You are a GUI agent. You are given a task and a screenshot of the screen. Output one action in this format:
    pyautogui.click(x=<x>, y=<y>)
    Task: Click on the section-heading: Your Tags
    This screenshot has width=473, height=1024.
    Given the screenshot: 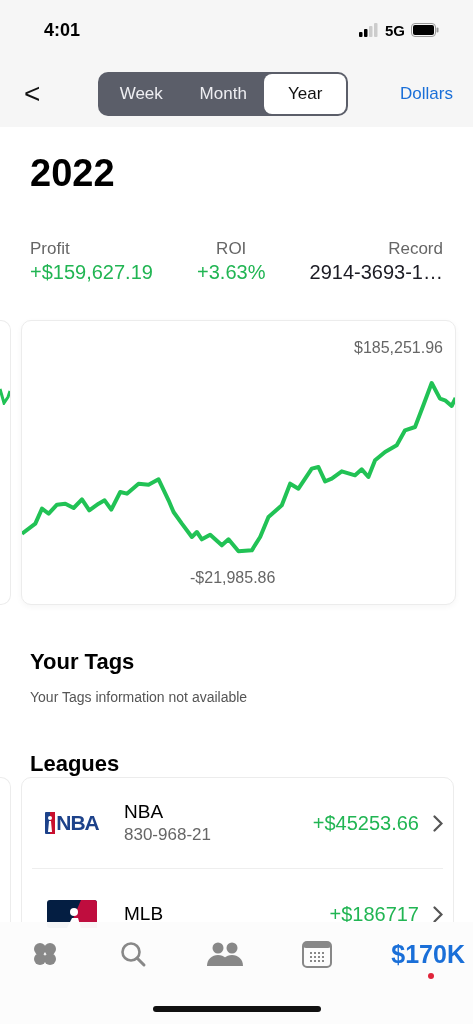 What is the action you would take?
    pyautogui.click(x=83, y=662)
    